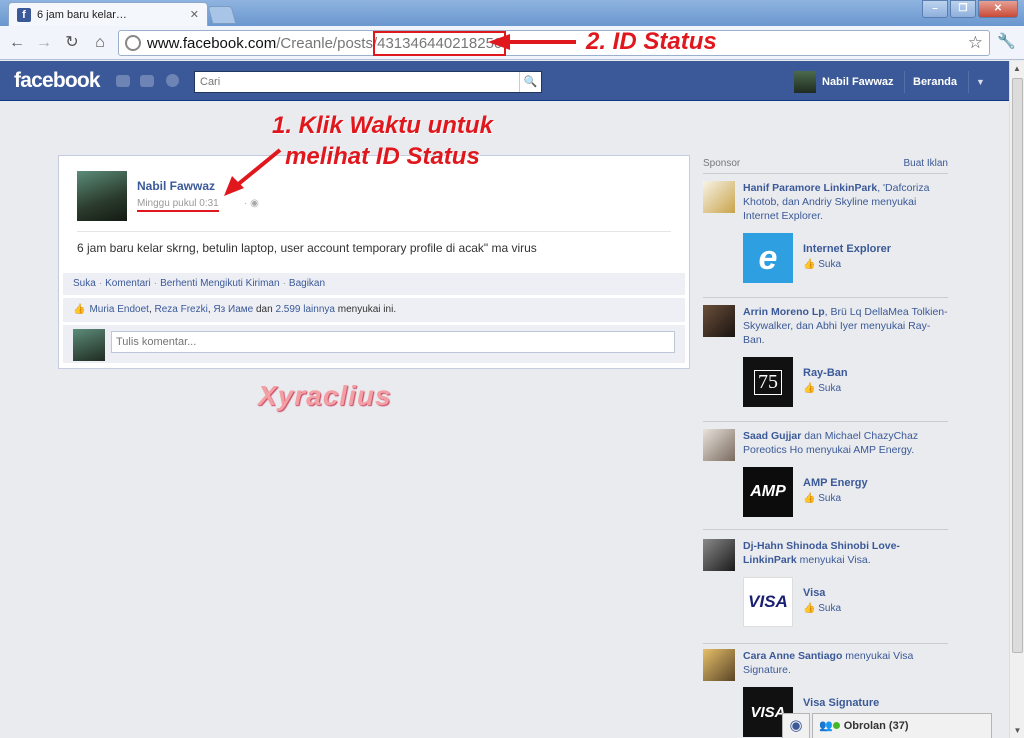 Image resolution: width=1024 pixels, height=738 pixels. I want to click on facebook-header: facebook 🔍 Nabil Fawwaz Beranda ▼, so click(504, 81).